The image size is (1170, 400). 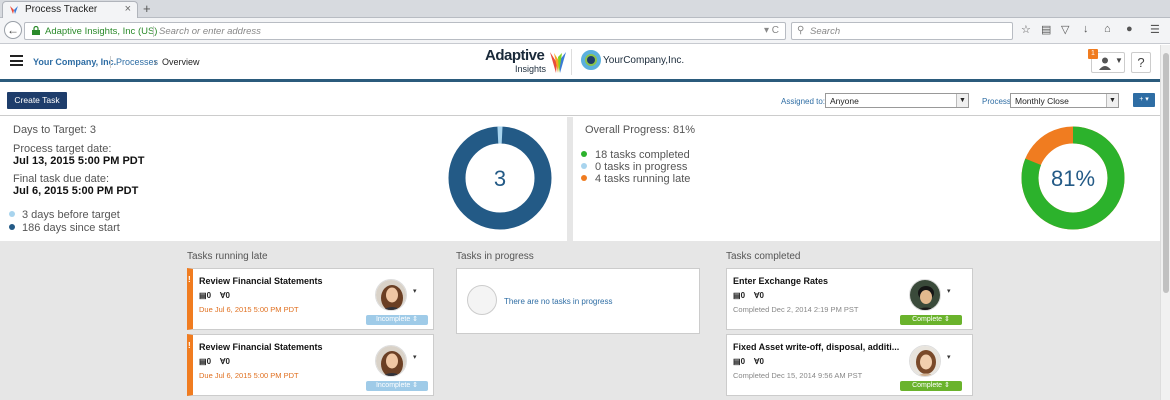 I want to click on scrollbar-thumb, so click(x=1166, y=173).